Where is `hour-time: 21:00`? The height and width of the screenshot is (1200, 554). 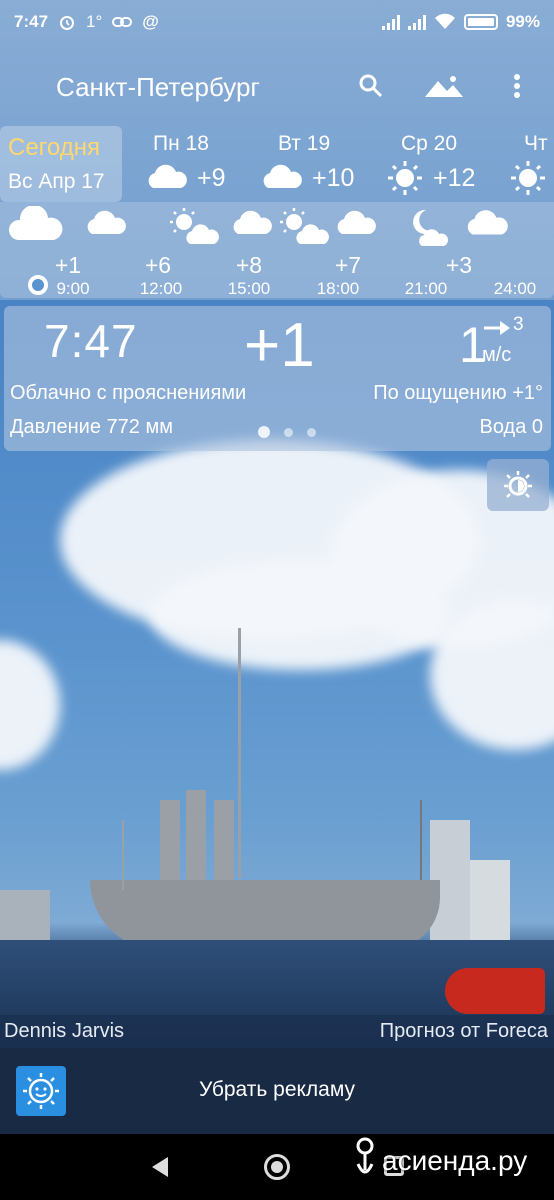 hour-time: 21:00 is located at coordinates (426, 288).